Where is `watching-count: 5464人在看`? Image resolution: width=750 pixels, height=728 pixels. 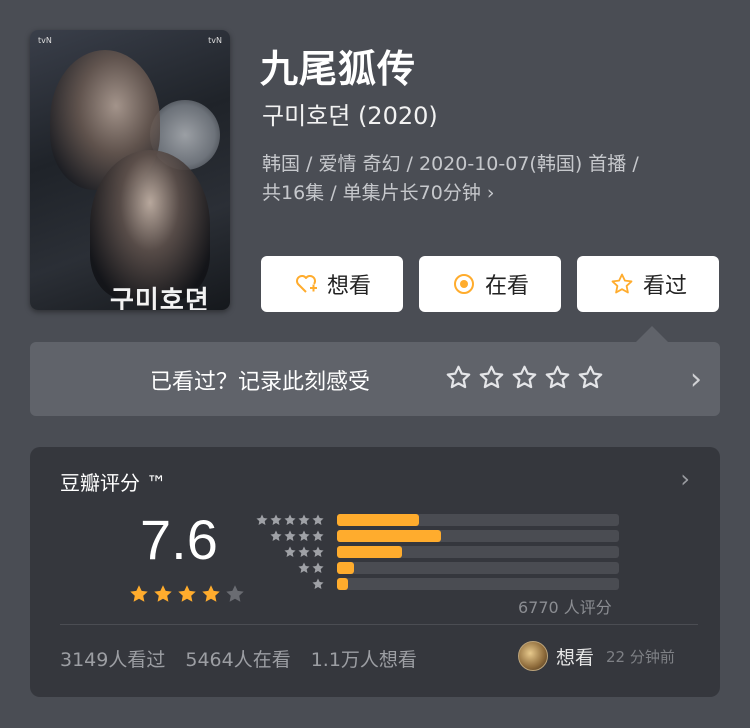 watching-count: 5464人在看 is located at coordinates (237, 658).